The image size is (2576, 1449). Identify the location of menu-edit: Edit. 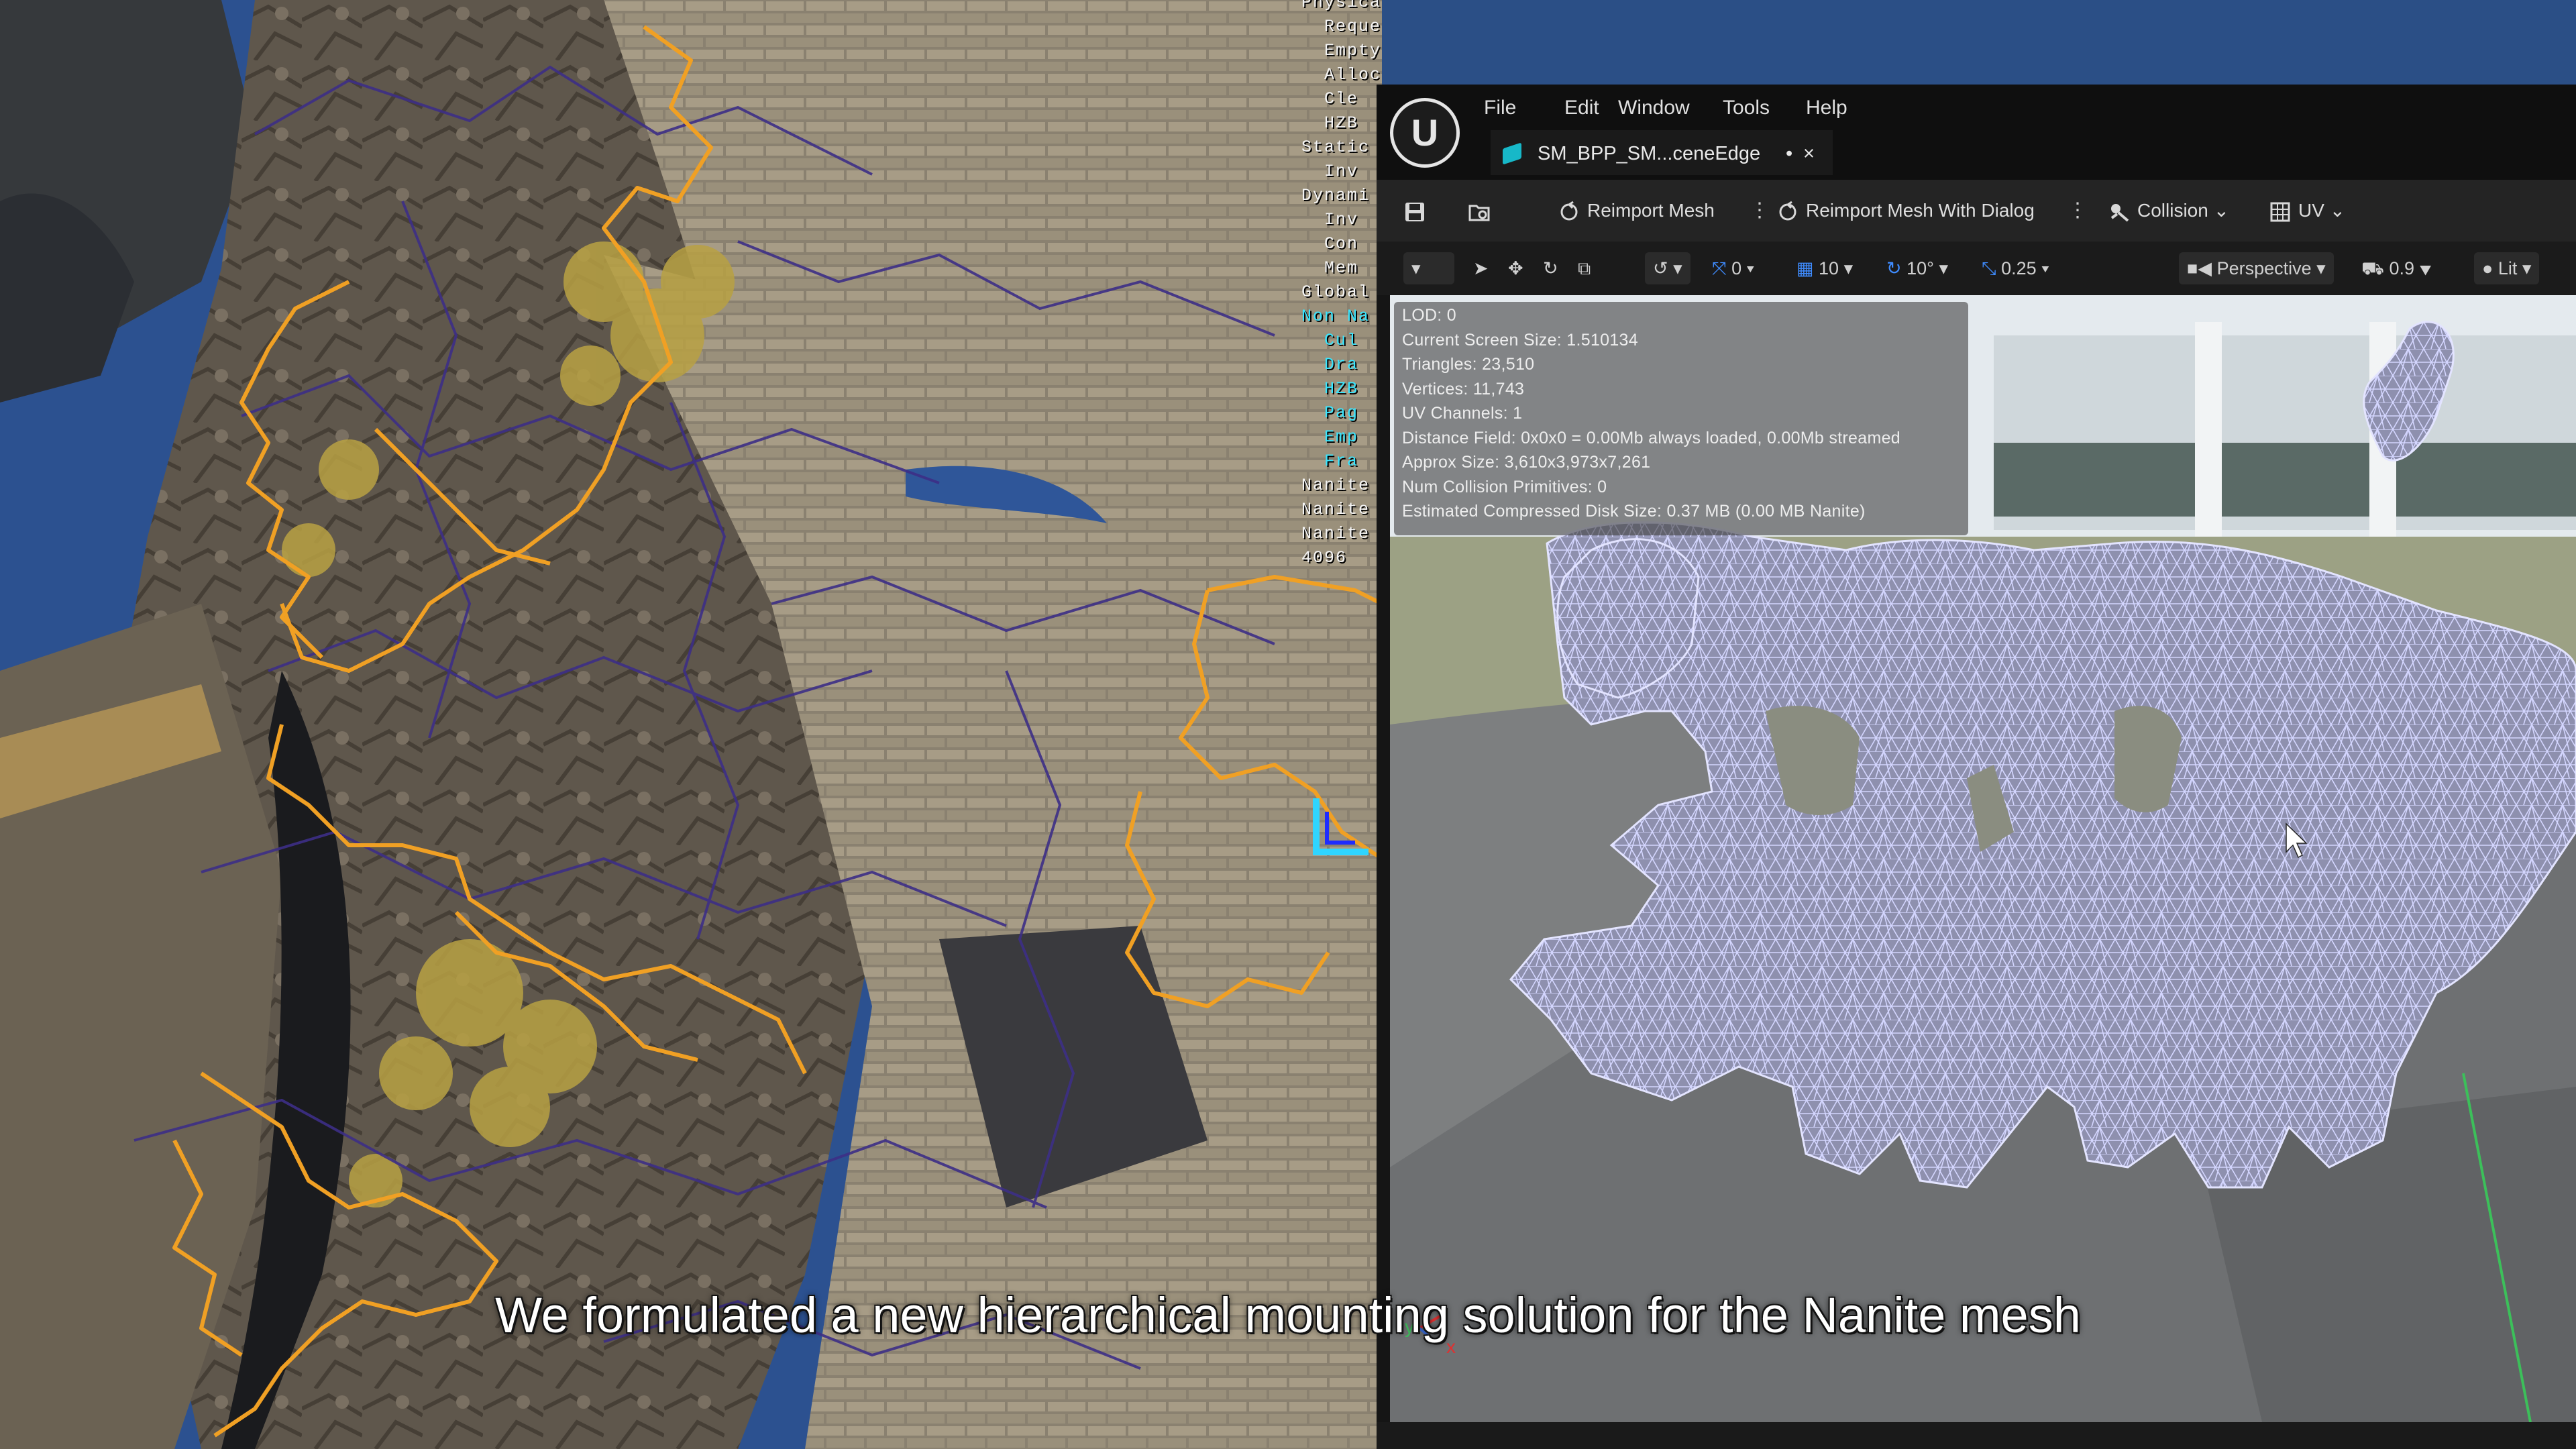
(1581, 108).